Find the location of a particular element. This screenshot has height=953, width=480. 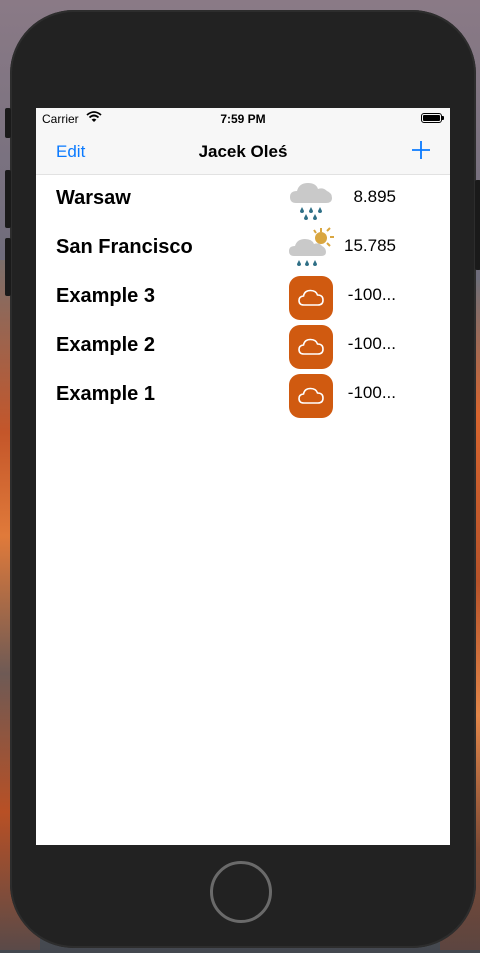

status-time: 7:59 PM is located at coordinates (243, 119).